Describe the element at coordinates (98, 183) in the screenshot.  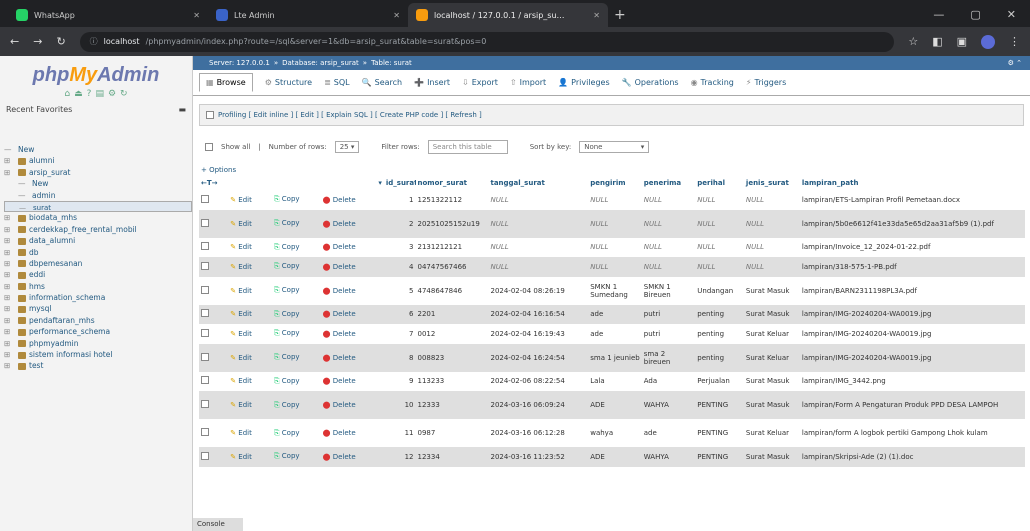
I see `tree-node: — New` at that location.